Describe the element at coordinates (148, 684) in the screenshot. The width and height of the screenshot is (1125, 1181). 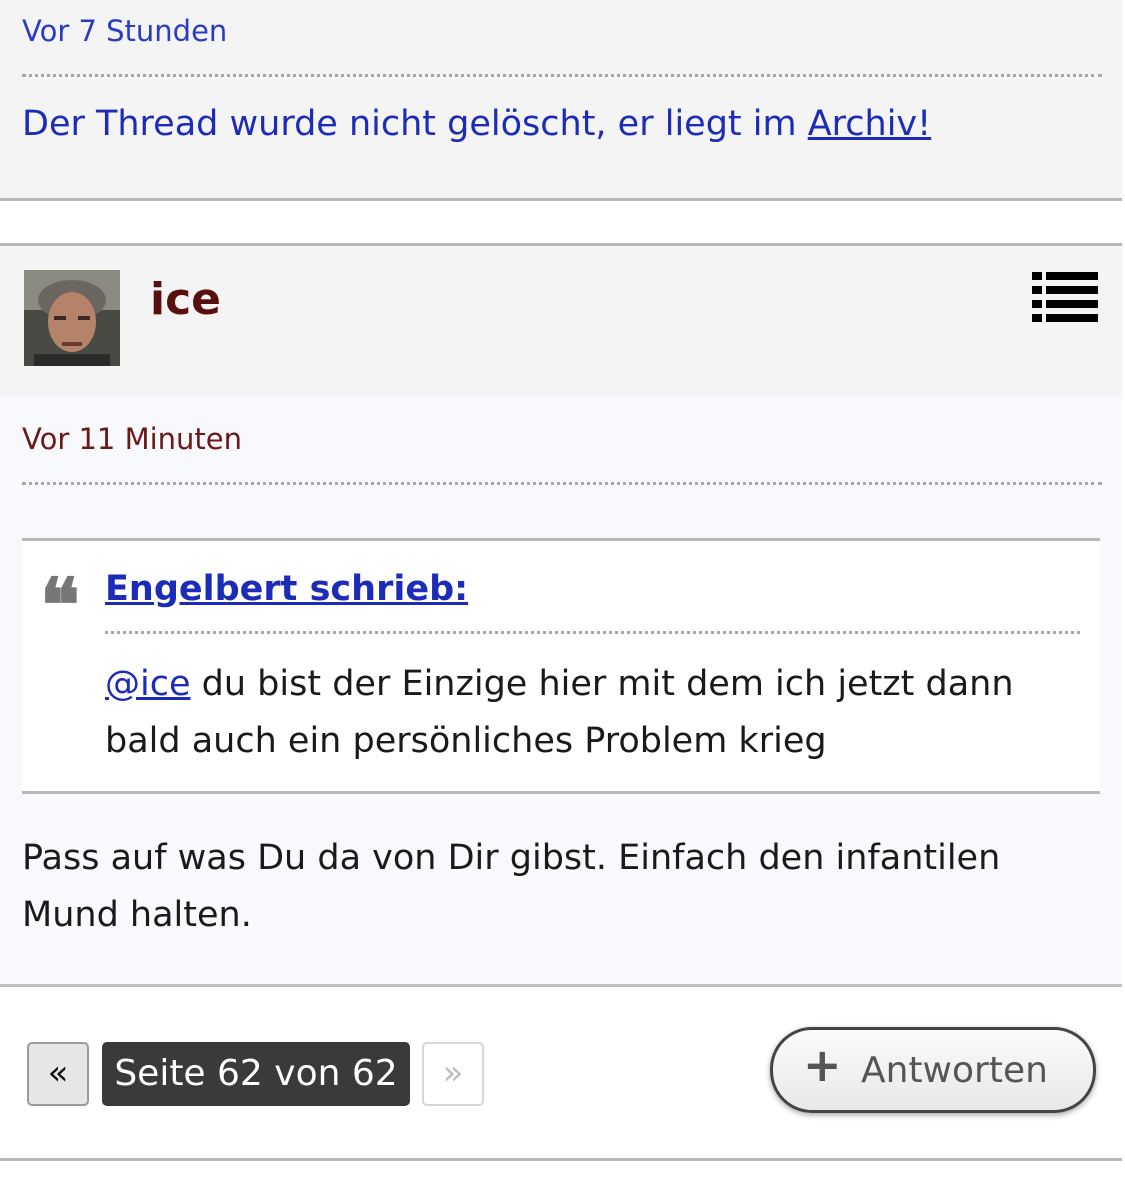
I see `mention-link: @ice` at that location.